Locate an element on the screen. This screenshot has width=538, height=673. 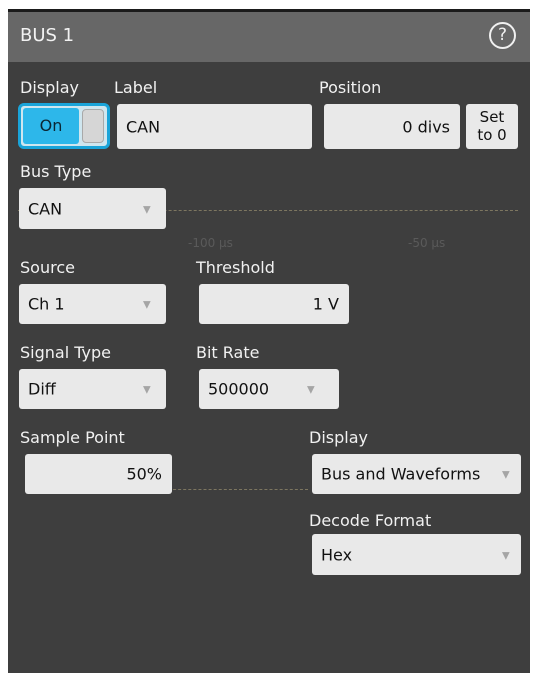
sample-point-label: Sample Point is located at coordinates (72, 437).